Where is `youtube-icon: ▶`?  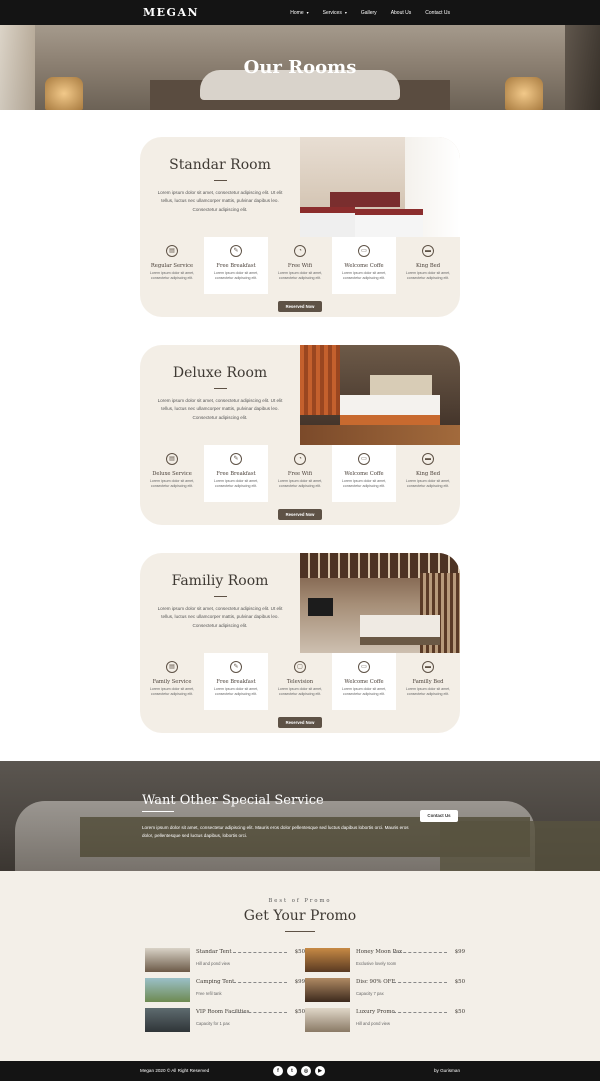 youtube-icon: ▶ is located at coordinates (320, 1071).